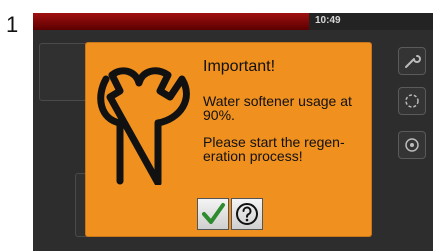  I want to click on question-icon, so click(247, 214).